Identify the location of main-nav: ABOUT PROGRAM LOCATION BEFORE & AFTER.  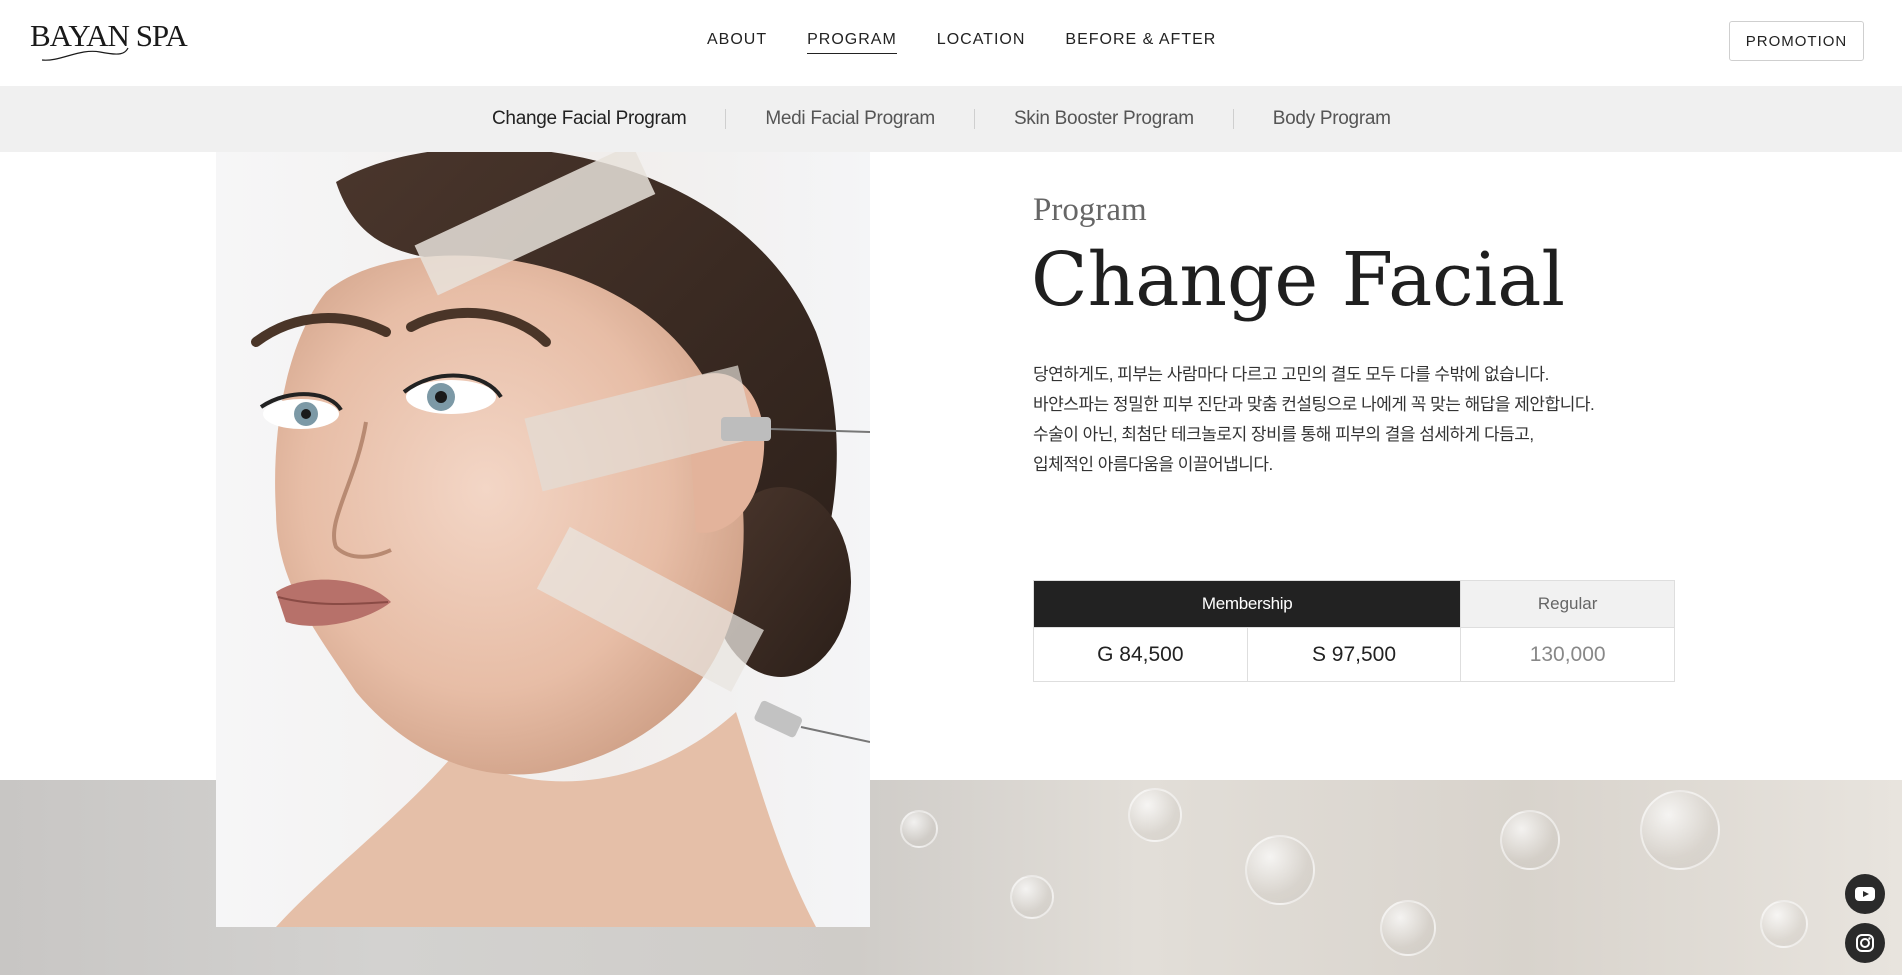
(981, 42).